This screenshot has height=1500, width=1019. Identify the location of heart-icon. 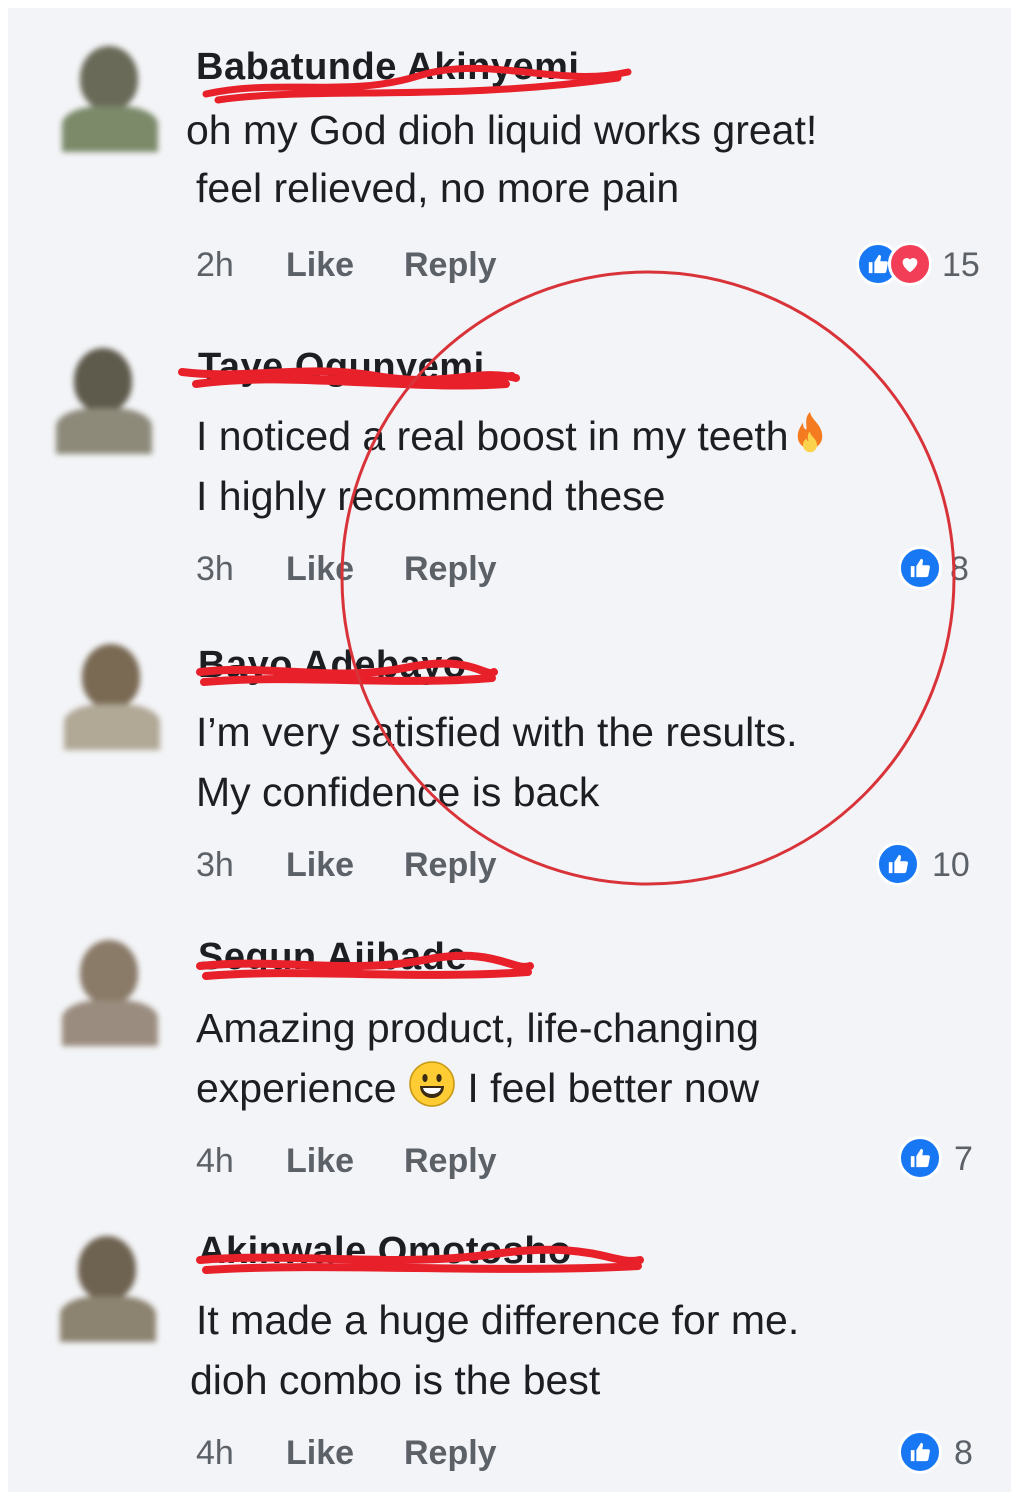
(910, 264).